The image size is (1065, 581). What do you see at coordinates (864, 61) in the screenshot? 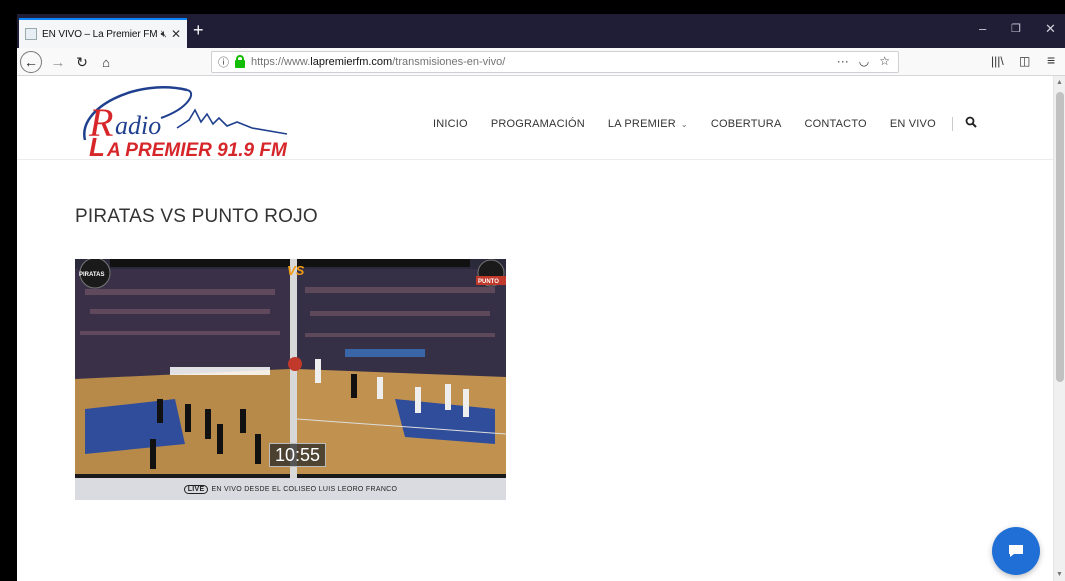
I see `pocket-icon: ◡` at bounding box center [864, 61].